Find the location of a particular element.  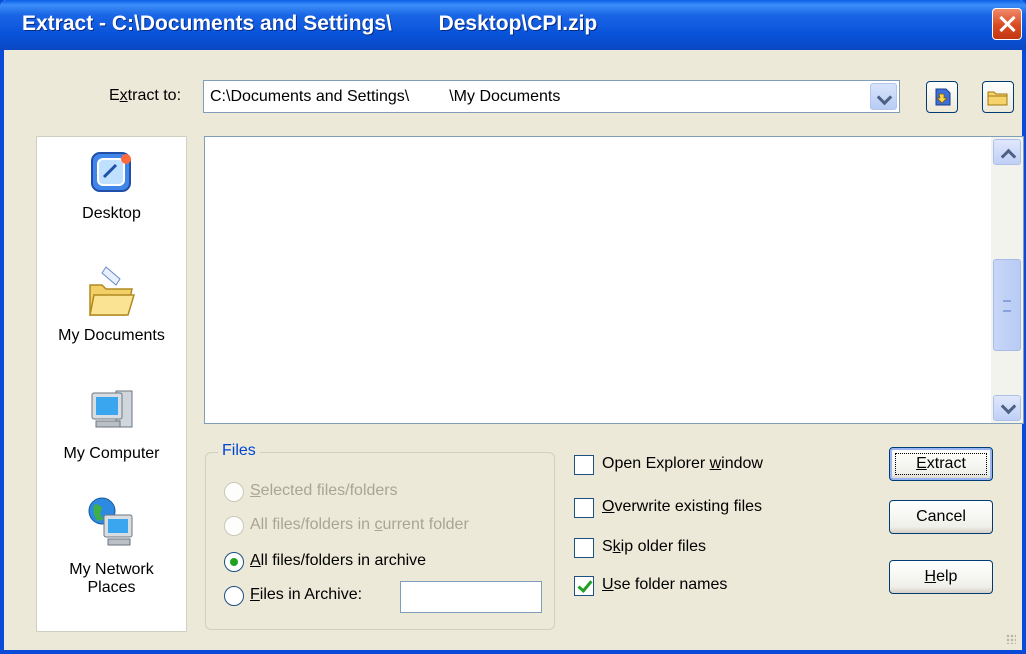

checkbox-label: Overwrite existing files is located at coordinates (682, 506).